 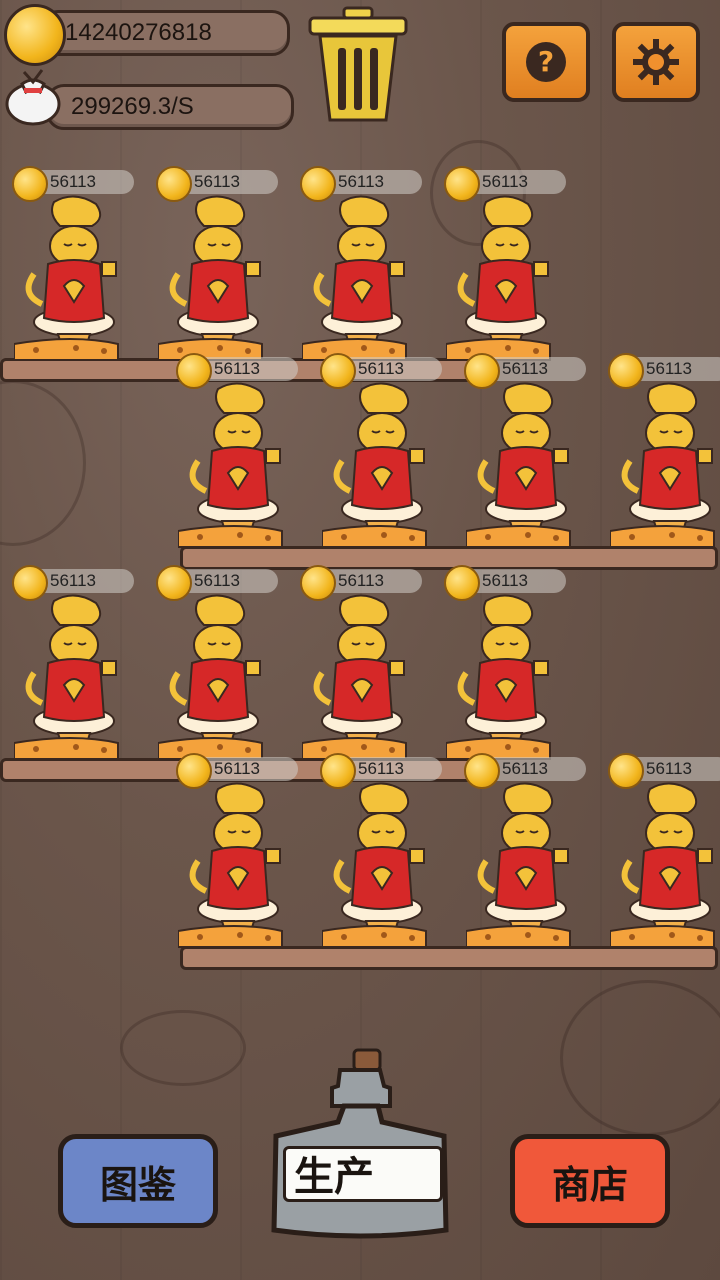 I want to click on coin-count-text: 14240276818, so click(x=138, y=32).